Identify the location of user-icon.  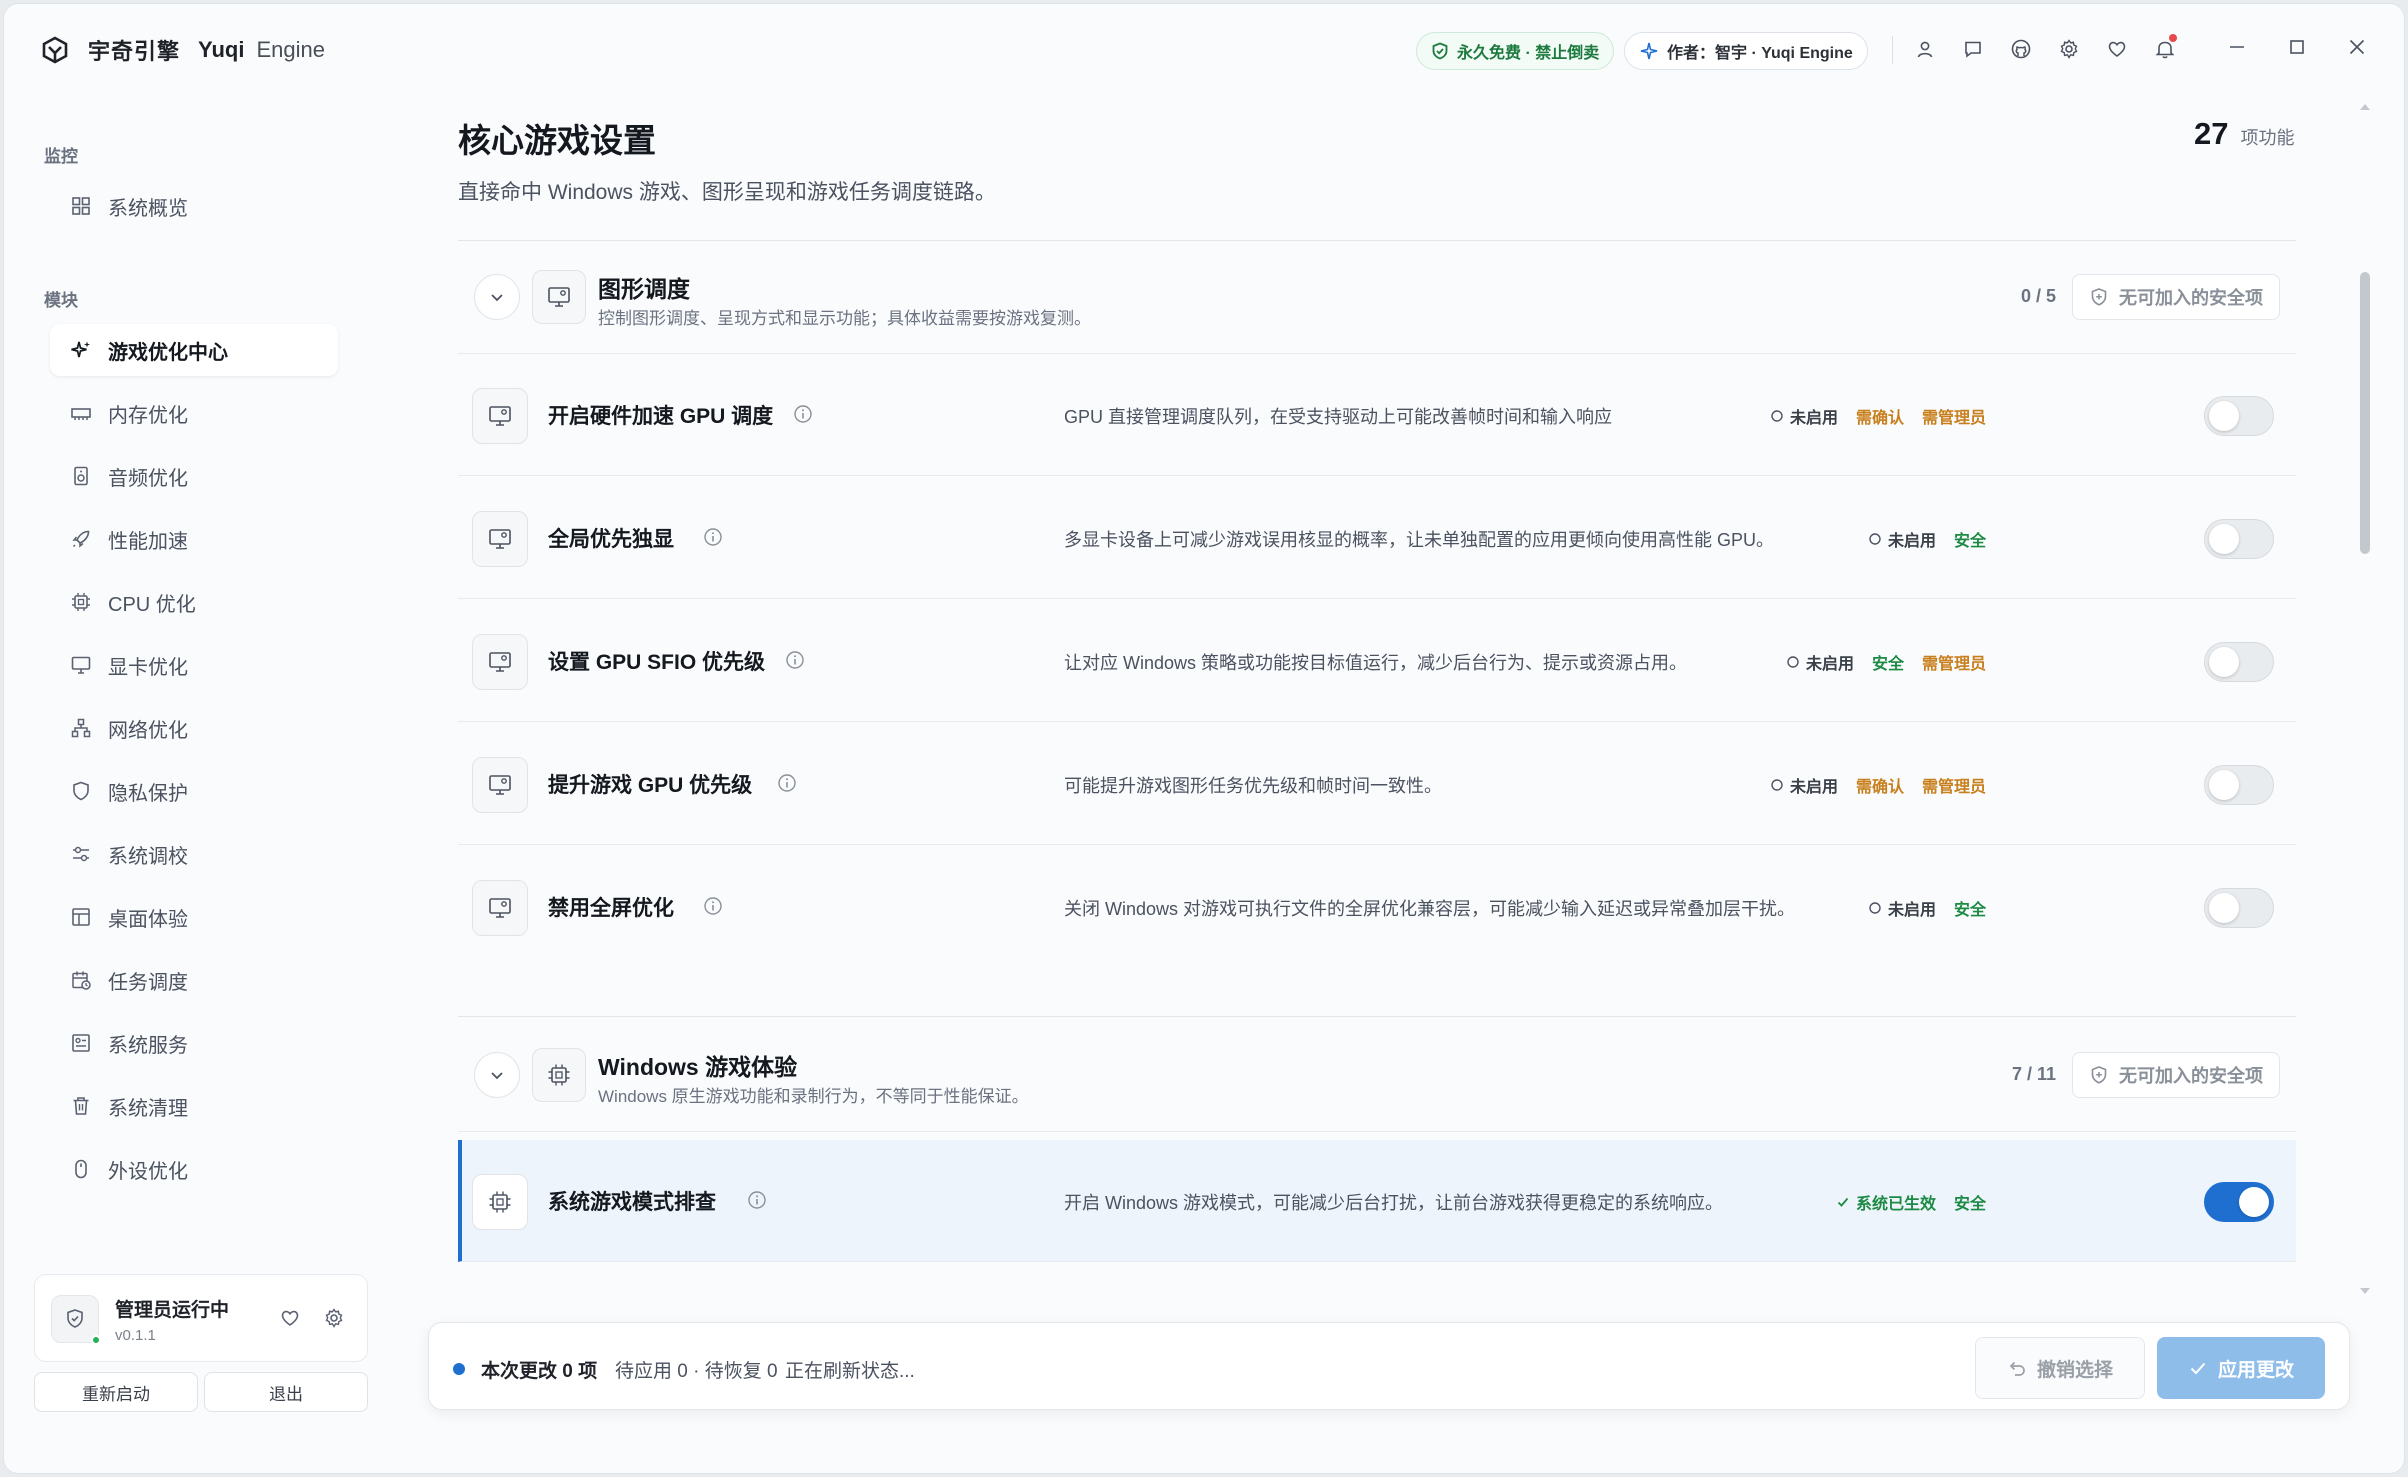
(1925, 49).